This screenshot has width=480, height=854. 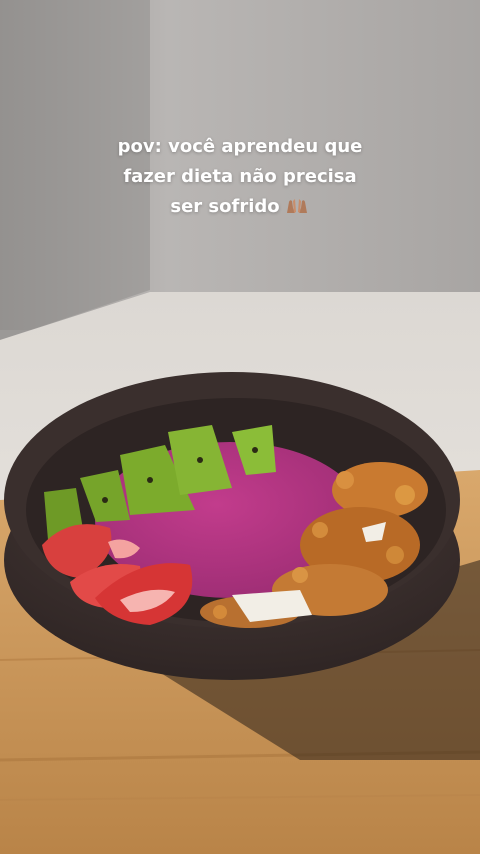 I want to click on caption-line-3: ser sofrido, so click(x=240, y=207).